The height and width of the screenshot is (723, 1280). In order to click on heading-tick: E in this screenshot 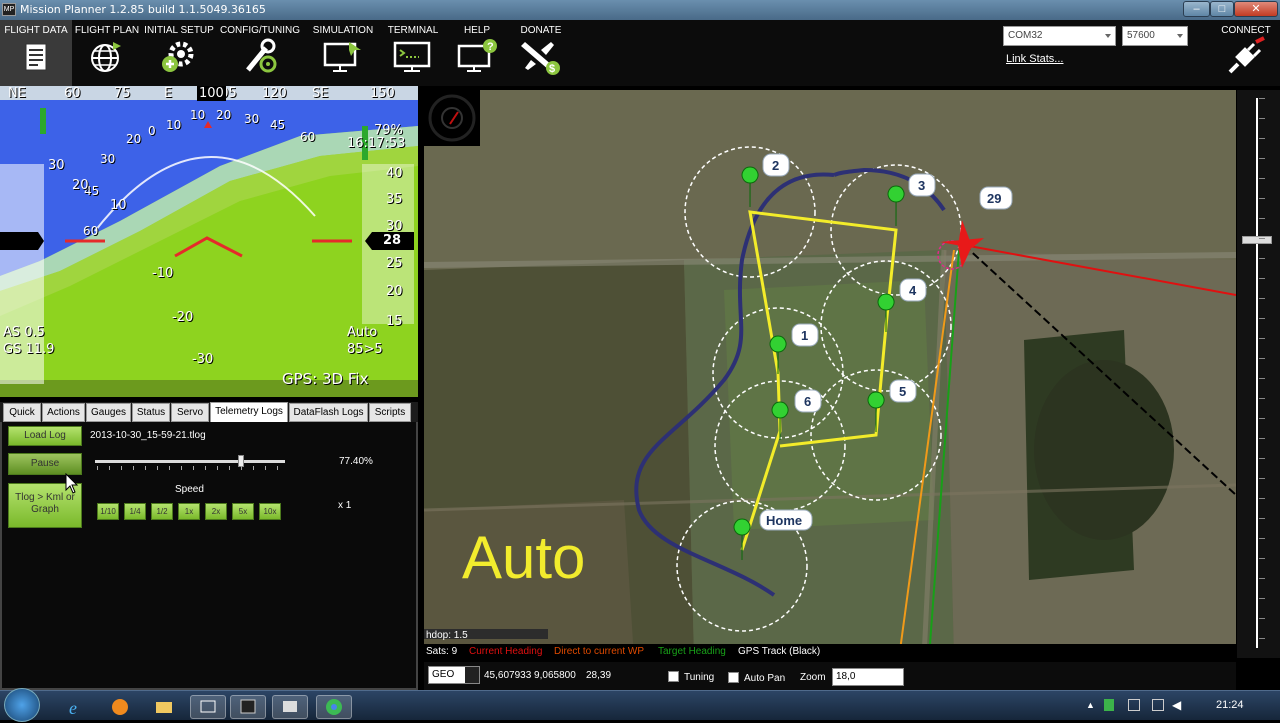, I will do `click(168, 93)`.